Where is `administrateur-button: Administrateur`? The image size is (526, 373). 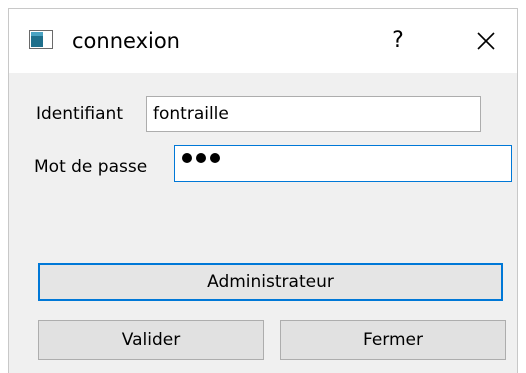
administrateur-button: Administrateur is located at coordinates (270, 282).